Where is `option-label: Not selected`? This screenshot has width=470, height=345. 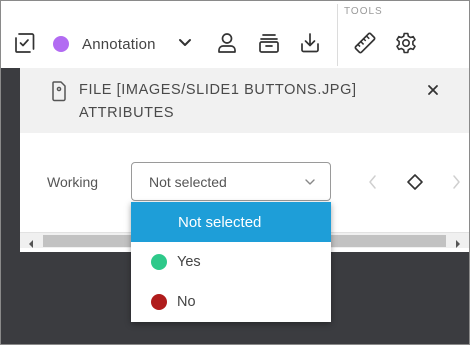
option-label: Not selected is located at coordinates (220, 222).